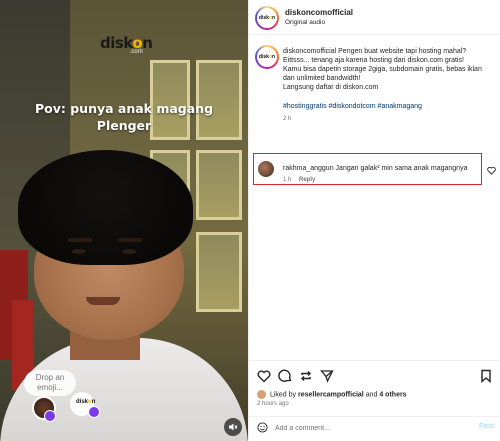 Image resolution: width=500 pixels, height=441 pixels. What do you see at coordinates (374, 375) in the screenshot?
I see `action-bar` at bounding box center [374, 375].